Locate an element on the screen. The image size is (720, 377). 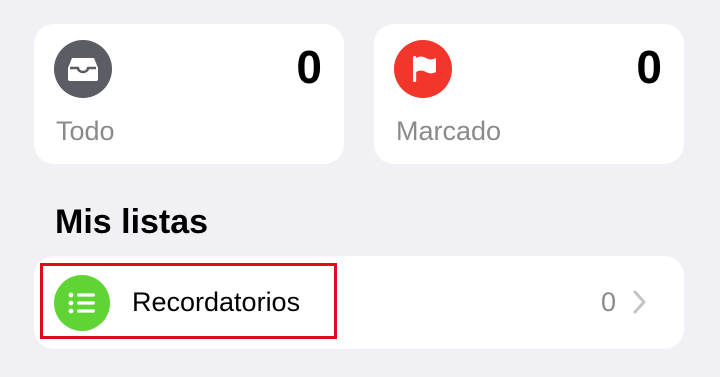
todo-label: Todo is located at coordinates (85, 131).